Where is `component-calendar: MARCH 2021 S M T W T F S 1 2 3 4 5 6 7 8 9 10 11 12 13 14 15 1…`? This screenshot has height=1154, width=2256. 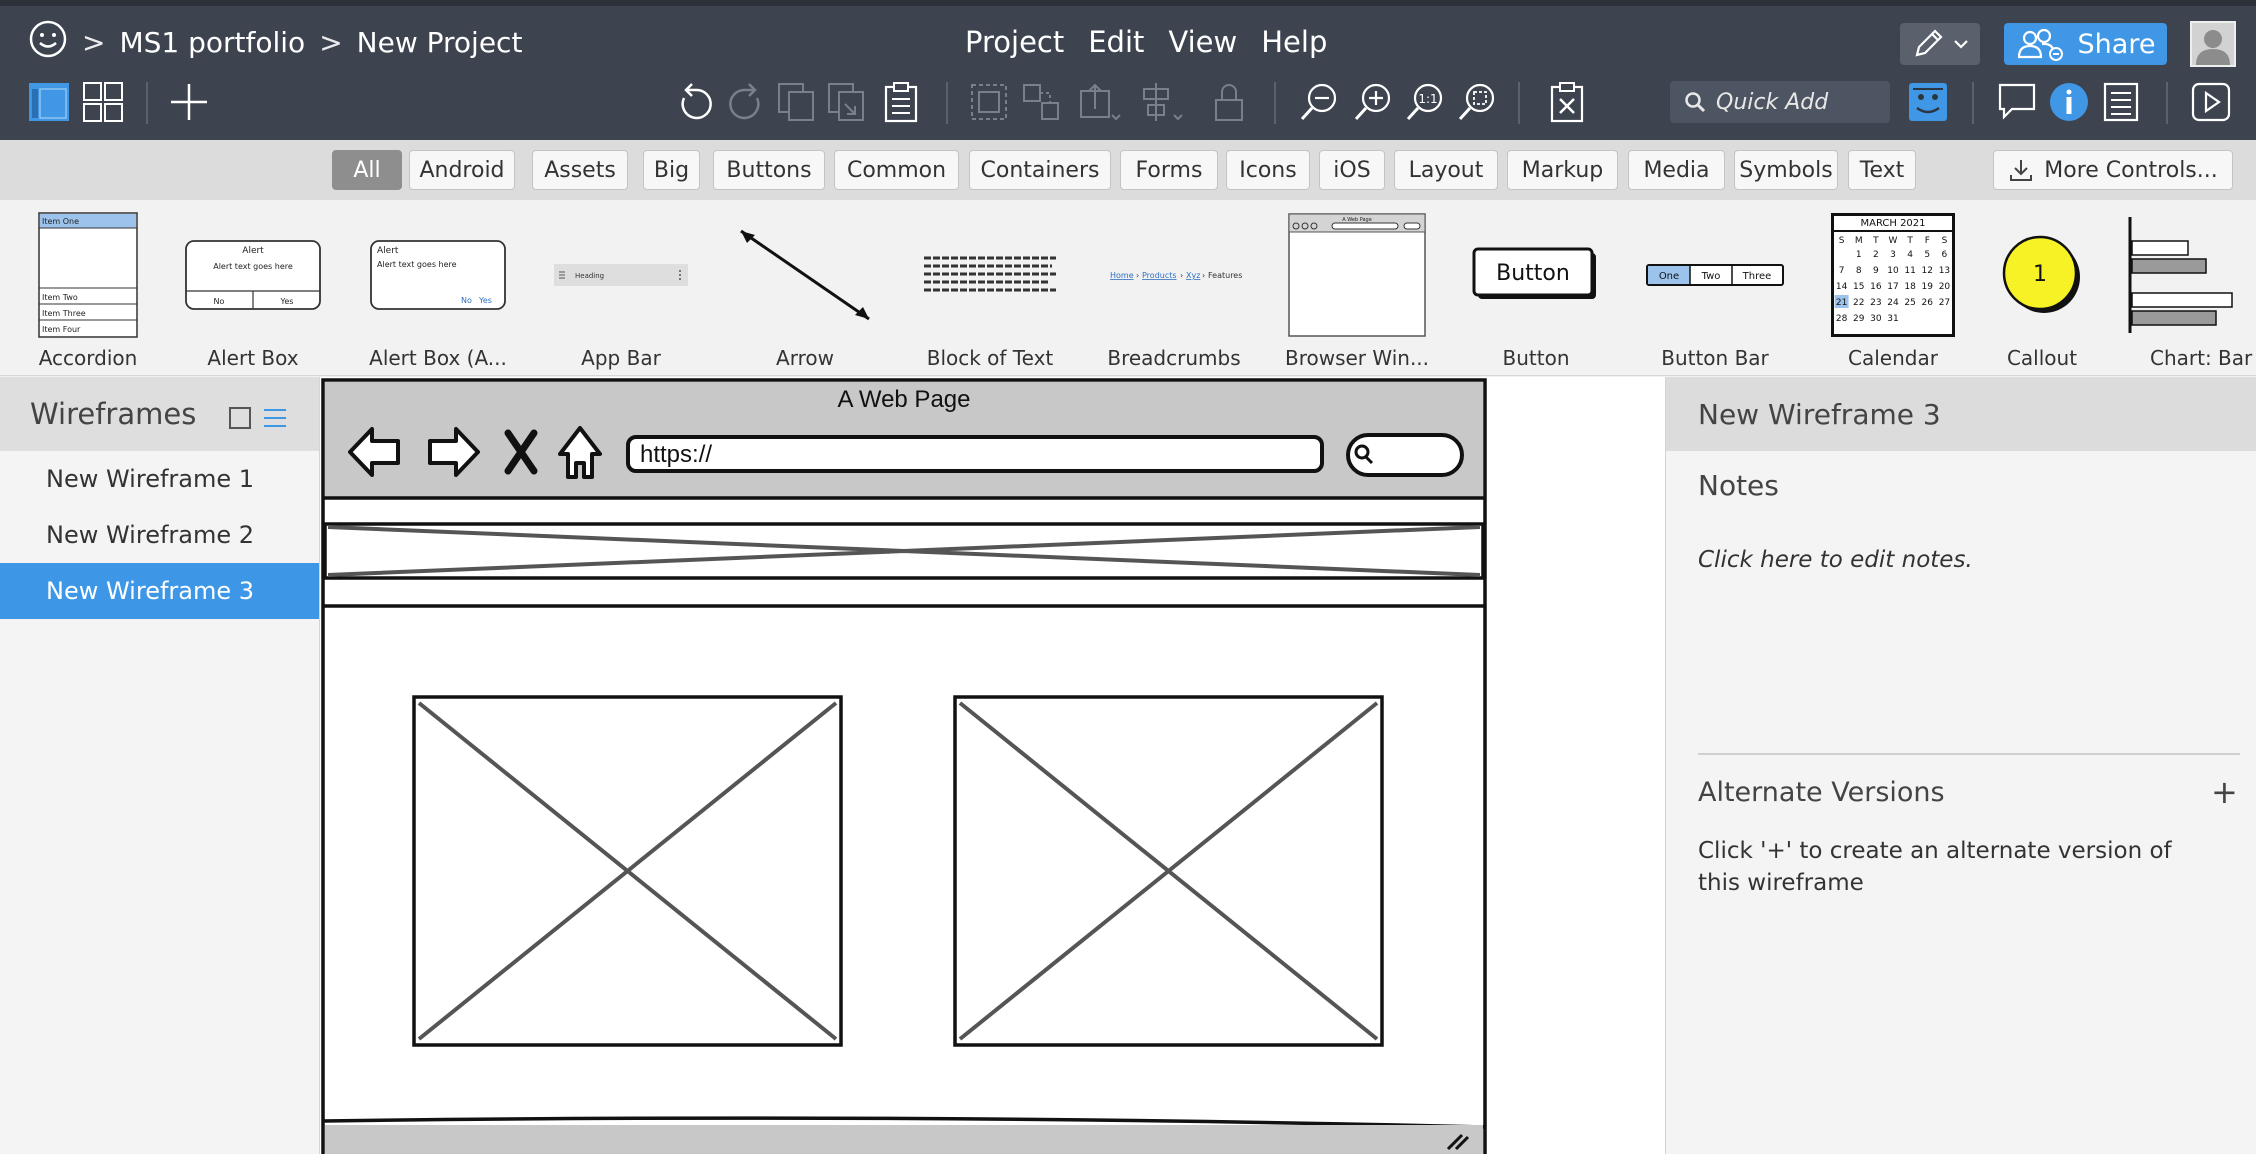 component-calendar: MARCH 2021 S M T W T F S 1 2 3 4 5 6 7 8 9 10 11 12 13 14 15 1… is located at coordinates (1893, 290).